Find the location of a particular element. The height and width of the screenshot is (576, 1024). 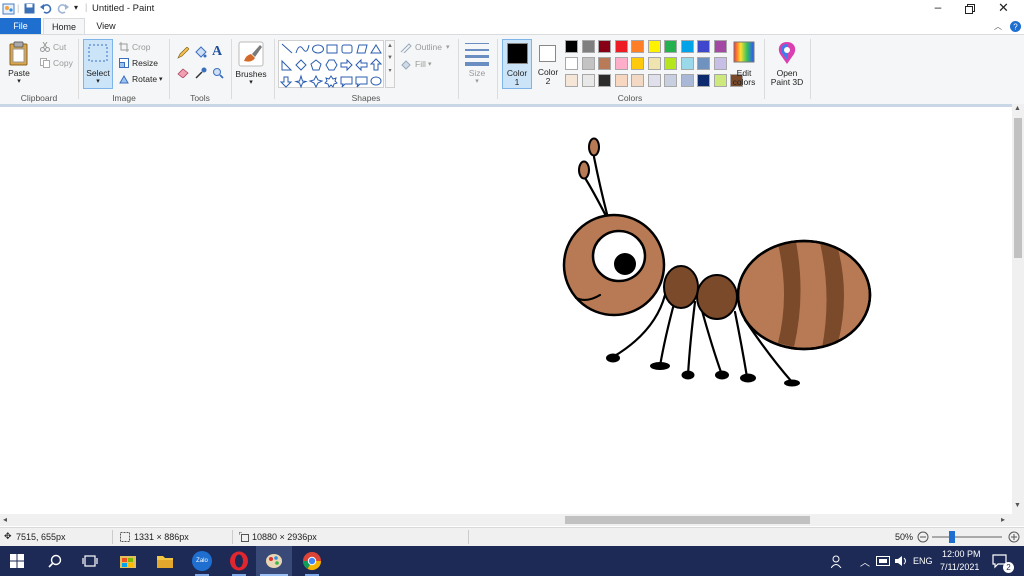

people-icon is located at coordinates (838, 561).